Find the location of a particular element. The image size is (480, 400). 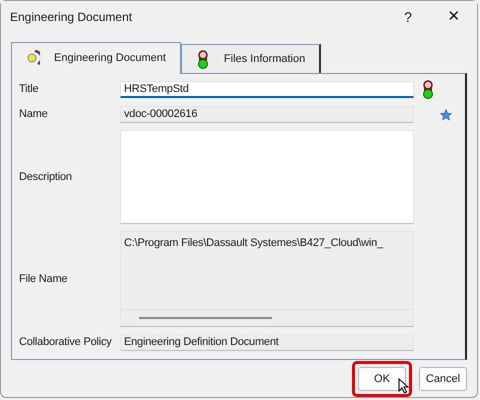

input-field is located at coordinates (267, 177).